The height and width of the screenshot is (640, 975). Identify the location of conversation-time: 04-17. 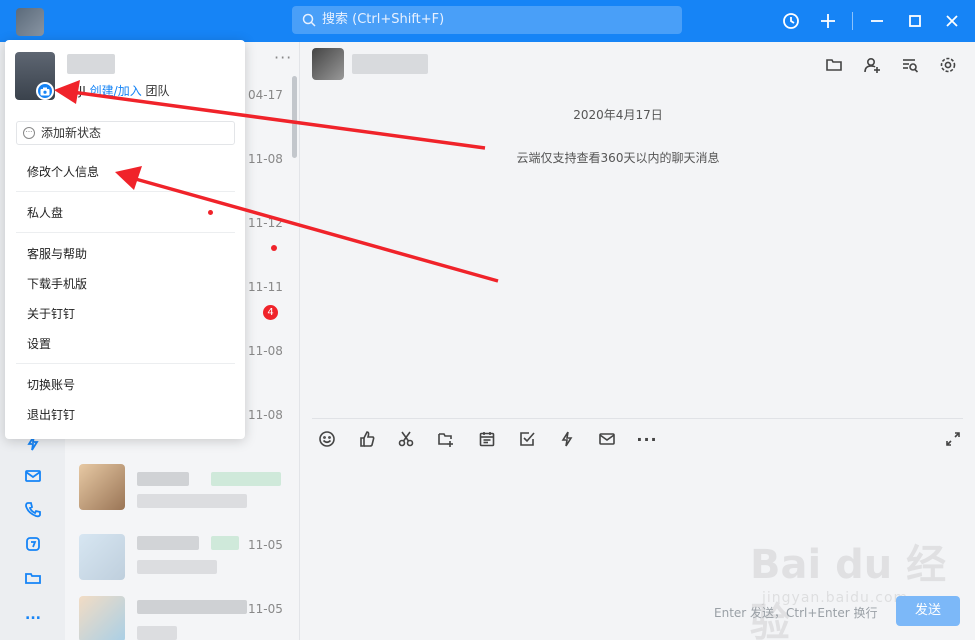
(265, 95).